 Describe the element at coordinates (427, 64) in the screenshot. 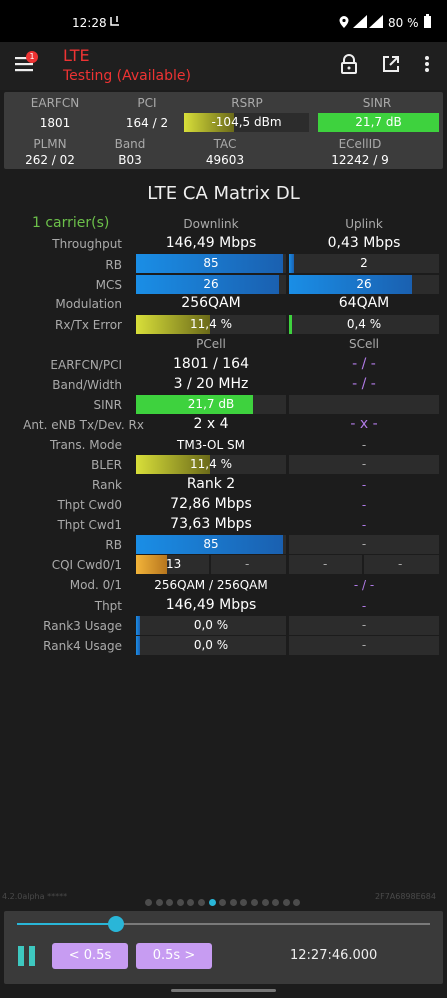

I see `more-options-icon` at that location.